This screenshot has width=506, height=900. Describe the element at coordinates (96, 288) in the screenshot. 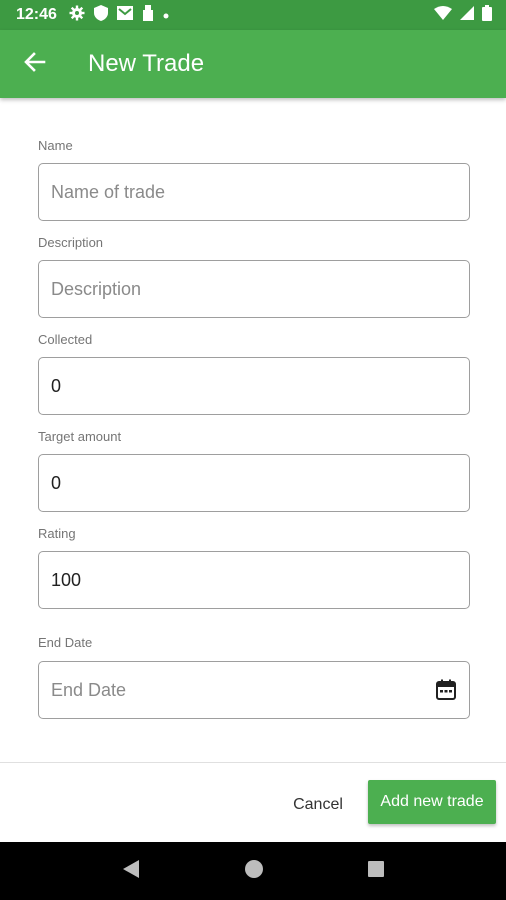

I see `description-field-placeholder: Description` at that location.